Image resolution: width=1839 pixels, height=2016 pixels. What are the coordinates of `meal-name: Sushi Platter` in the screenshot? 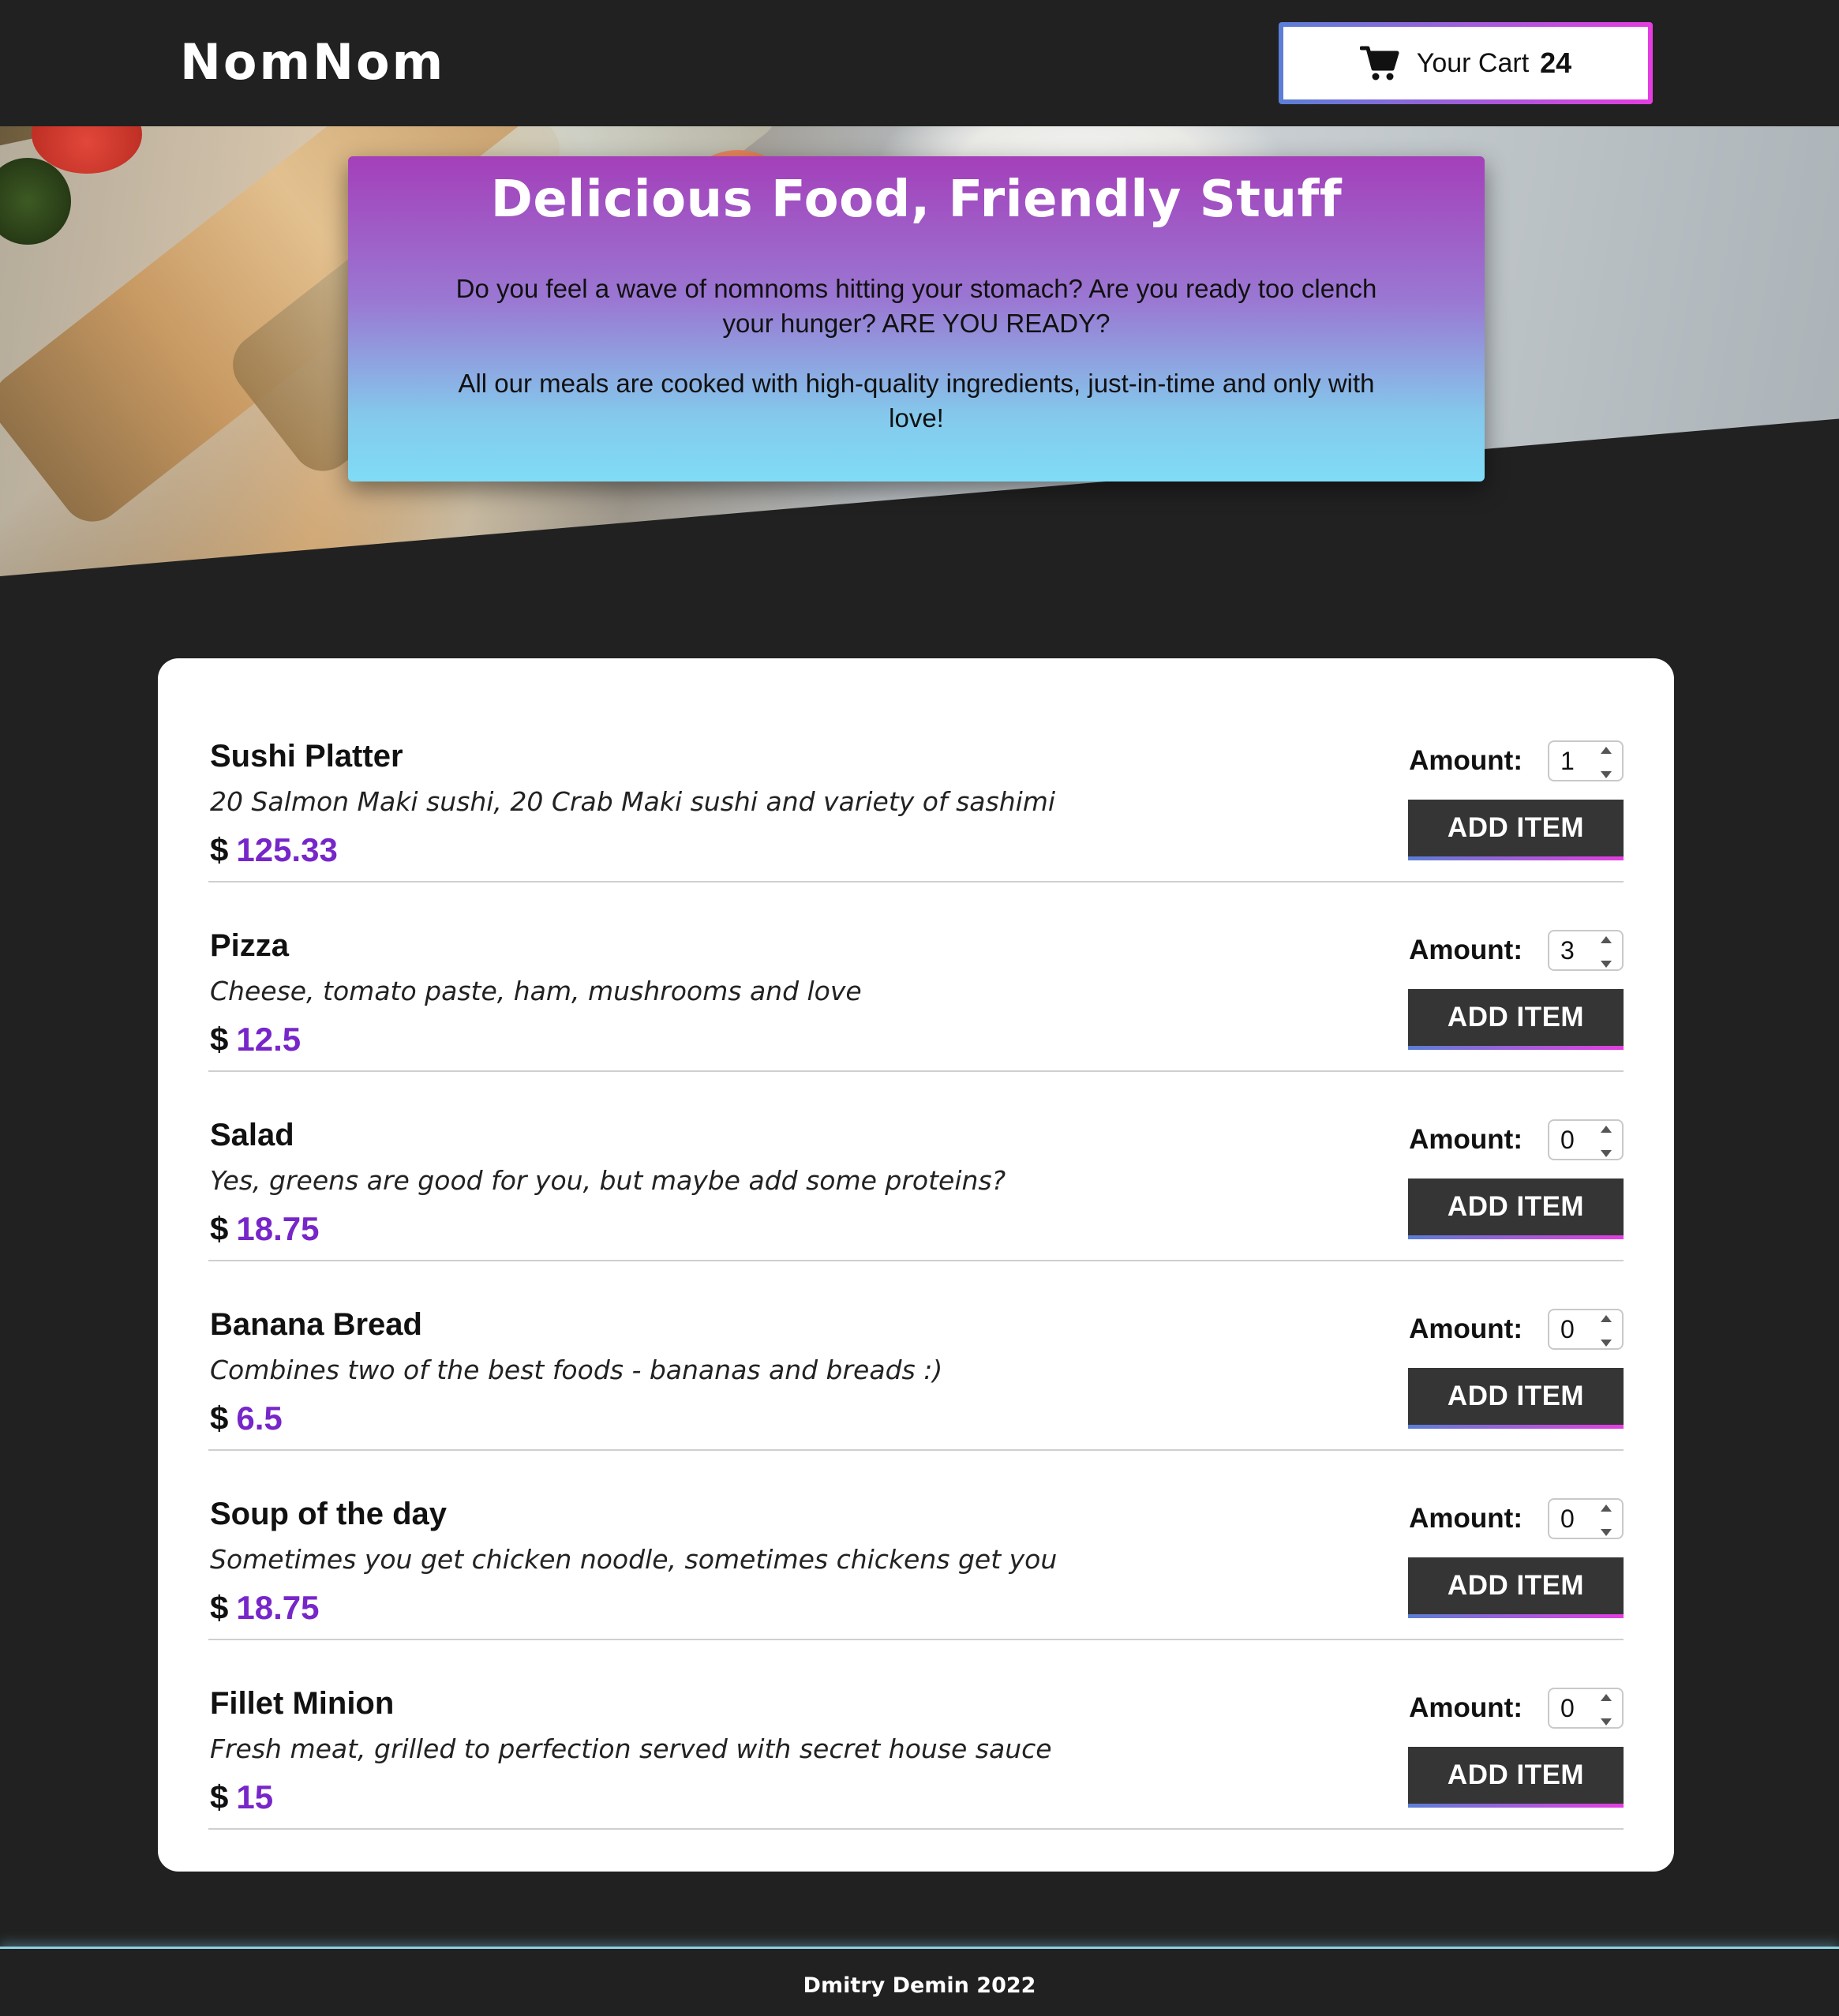 It's located at (306, 756).